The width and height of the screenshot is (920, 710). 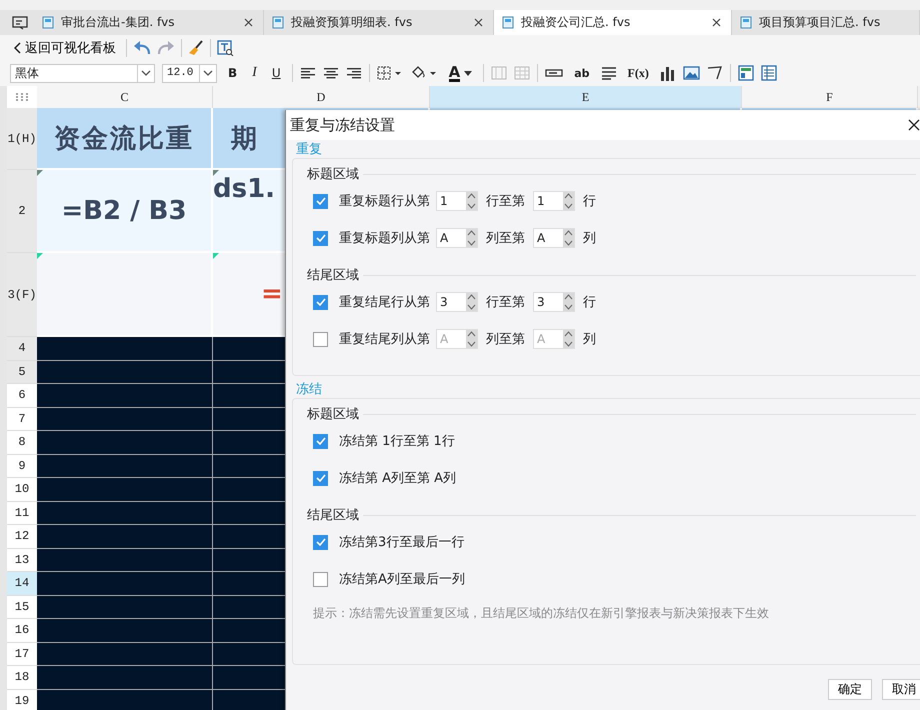 I want to click on table-cell: 资金流比重, so click(x=125, y=139).